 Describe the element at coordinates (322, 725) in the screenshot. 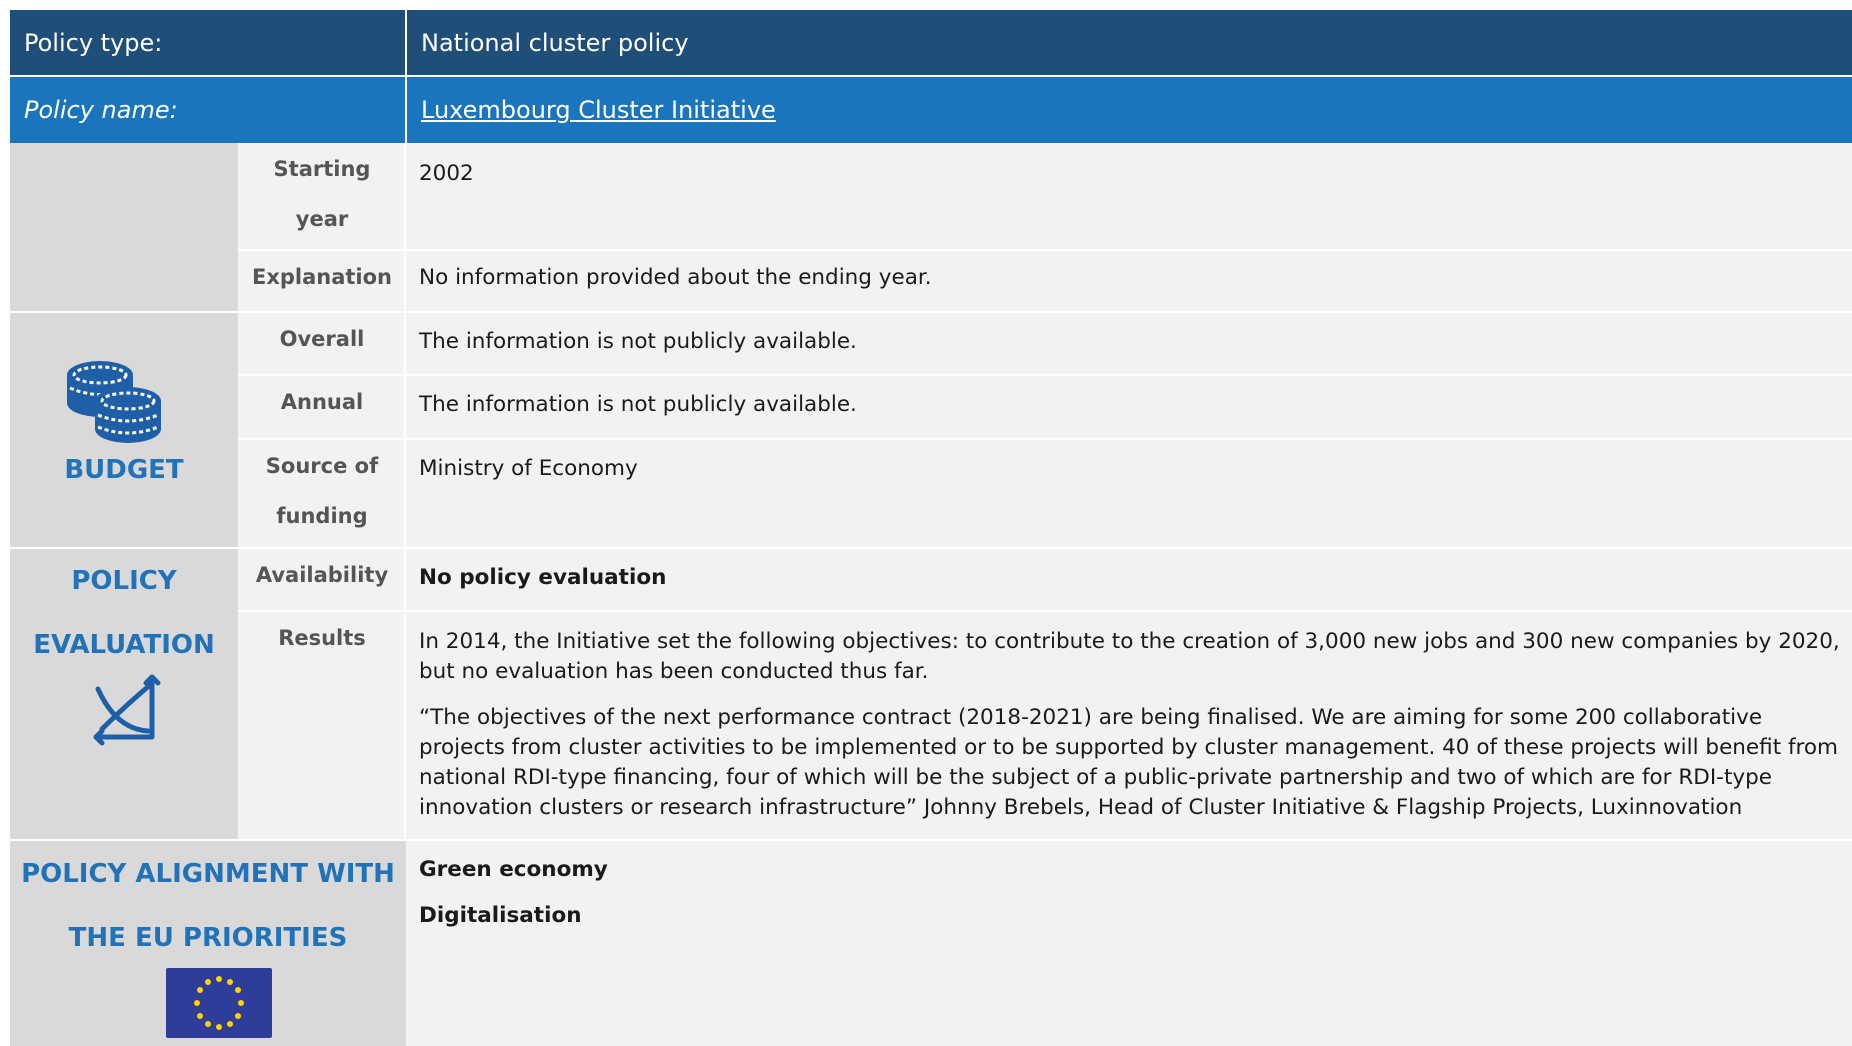

I see `results-label: Results` at that location.